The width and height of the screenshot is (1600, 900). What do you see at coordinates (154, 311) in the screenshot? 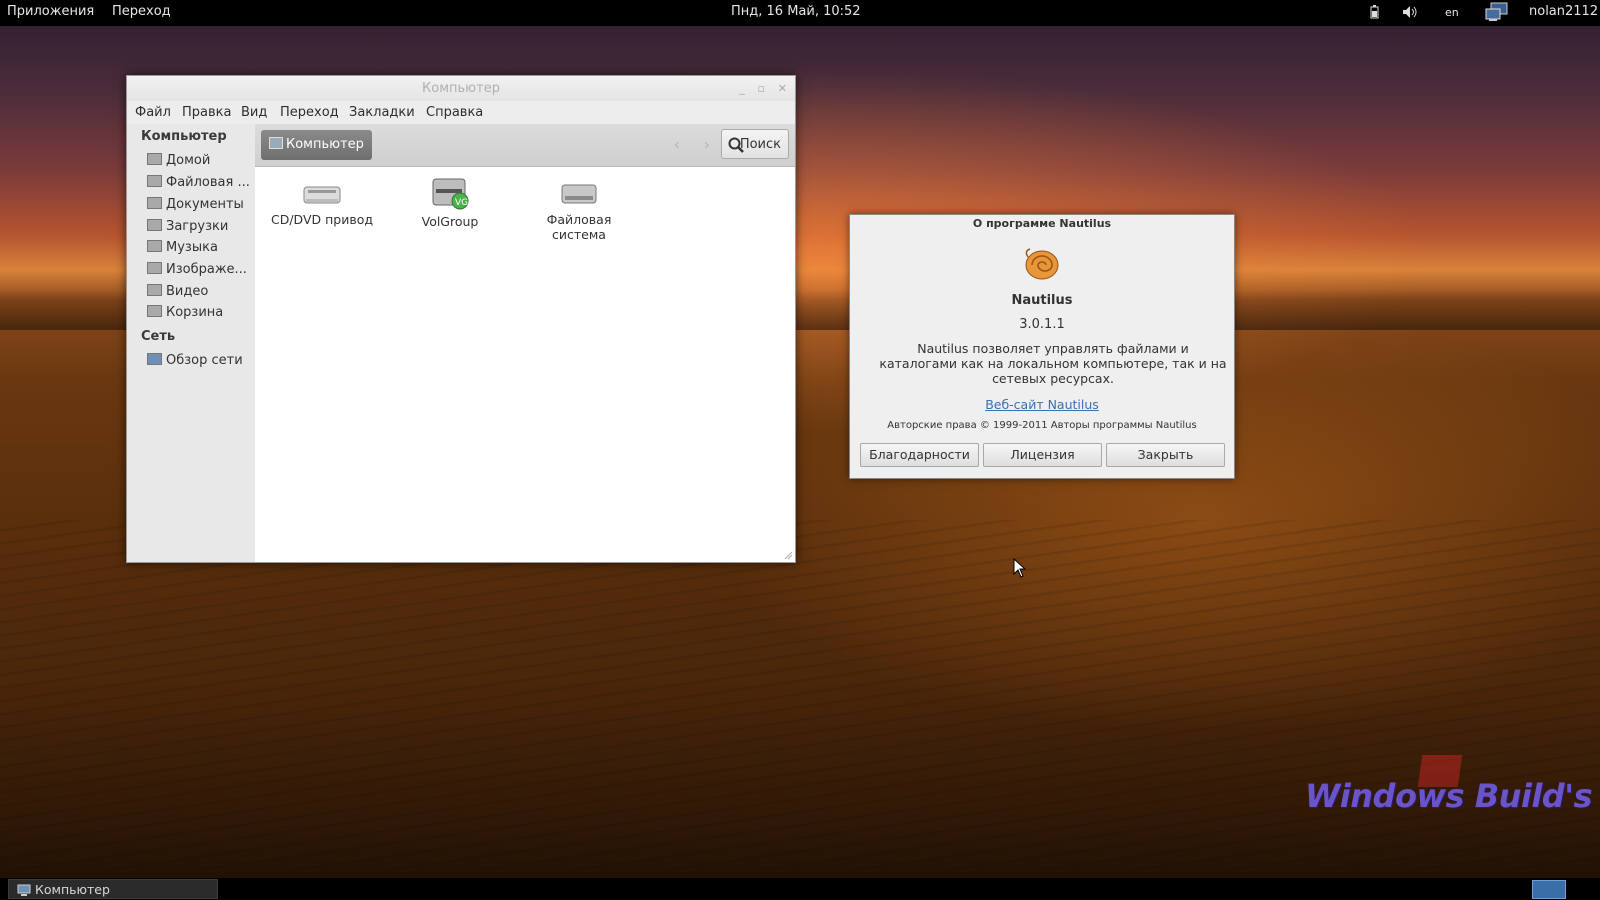
I see `trash-icon` at bounding box center [154, 311].